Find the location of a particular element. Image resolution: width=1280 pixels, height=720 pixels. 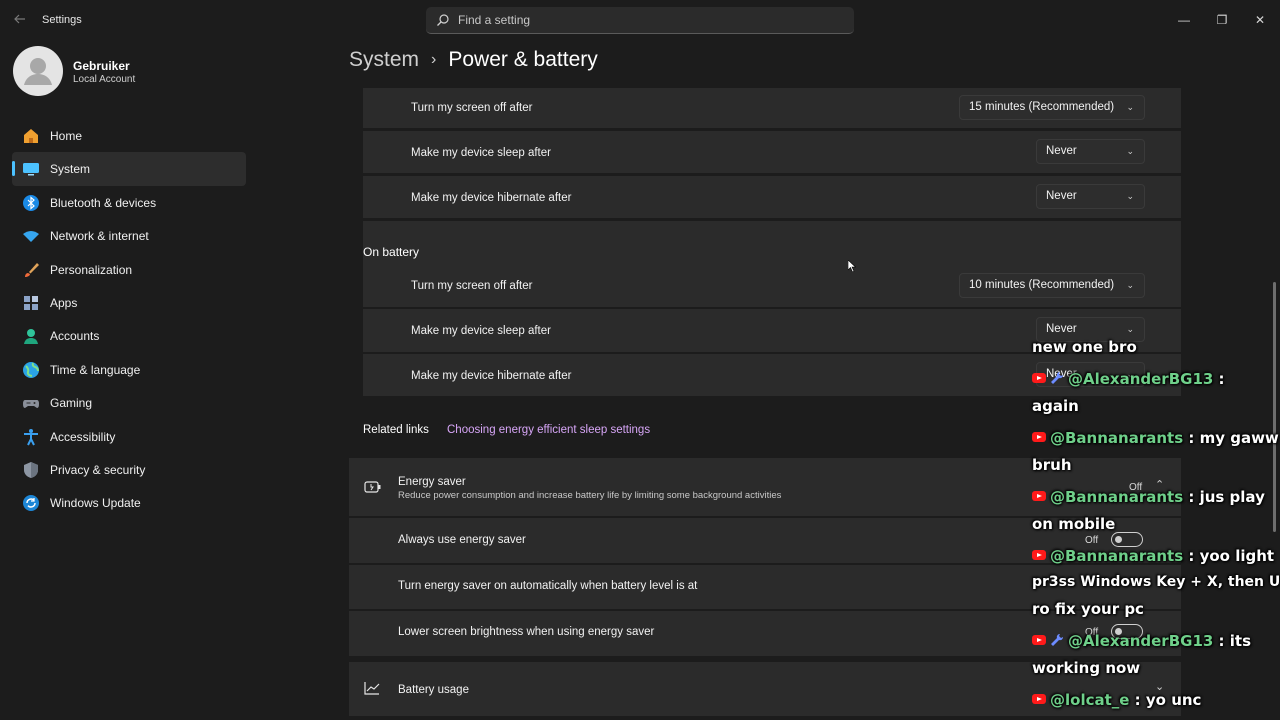

section-heading: On battery is located at coordinates (391, 252).